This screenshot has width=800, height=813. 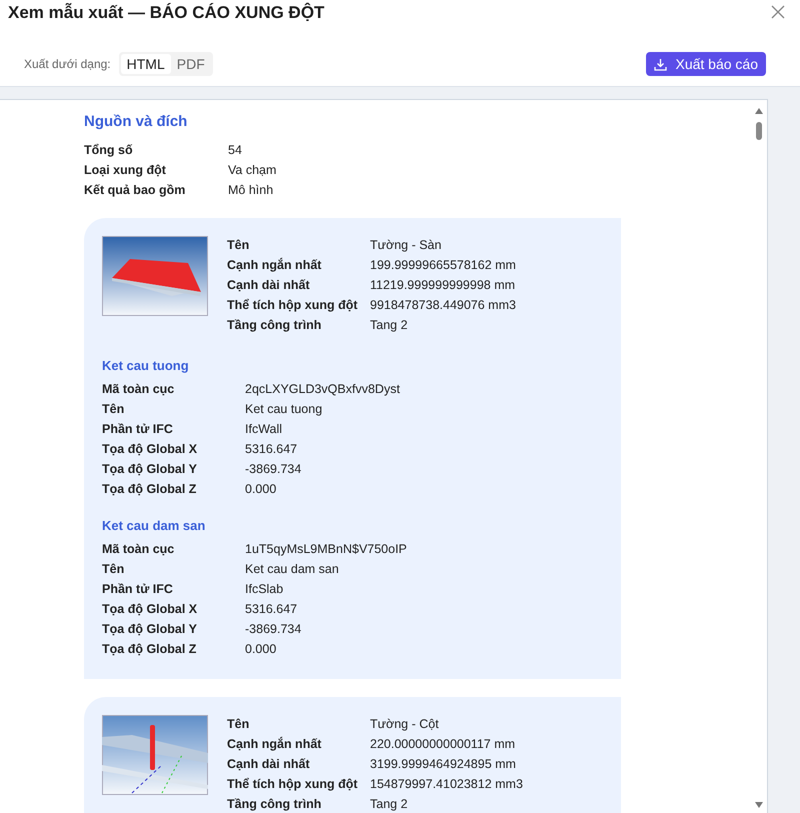 What do you see at coordinates (235, 150) in the screenshot?
I see `property-value: 54` at bounding box center [235, 150].